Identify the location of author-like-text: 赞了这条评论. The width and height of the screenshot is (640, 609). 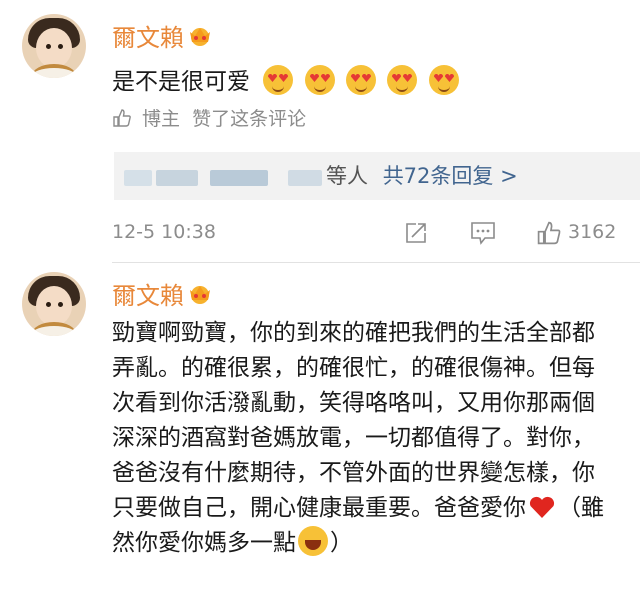
(249, 119).